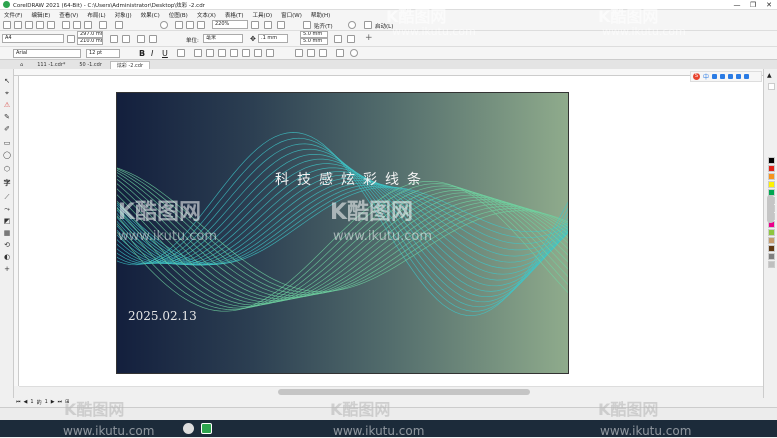 The height and width of the screenshot is (438, 777). Describe the element at coordinates (96, 15) in the screenshot. I see `menu-layout: 布局(L)` at that location.